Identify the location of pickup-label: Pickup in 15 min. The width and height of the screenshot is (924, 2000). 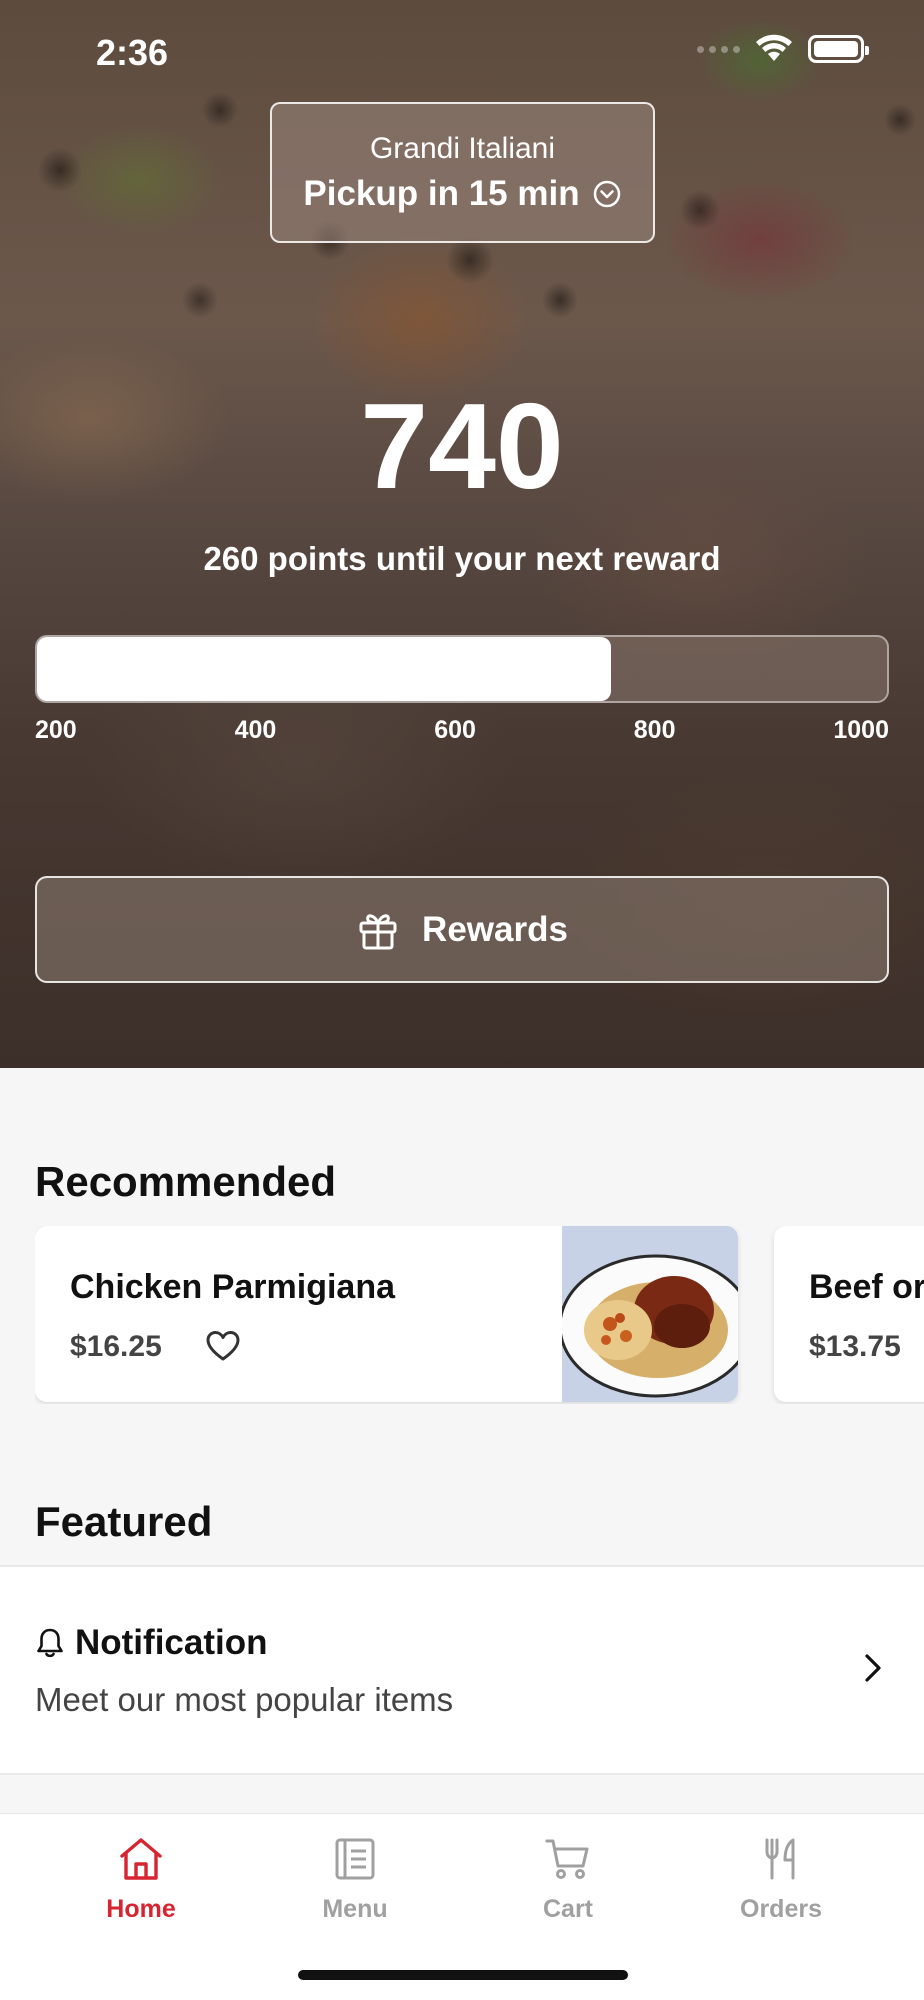
(441, 193).